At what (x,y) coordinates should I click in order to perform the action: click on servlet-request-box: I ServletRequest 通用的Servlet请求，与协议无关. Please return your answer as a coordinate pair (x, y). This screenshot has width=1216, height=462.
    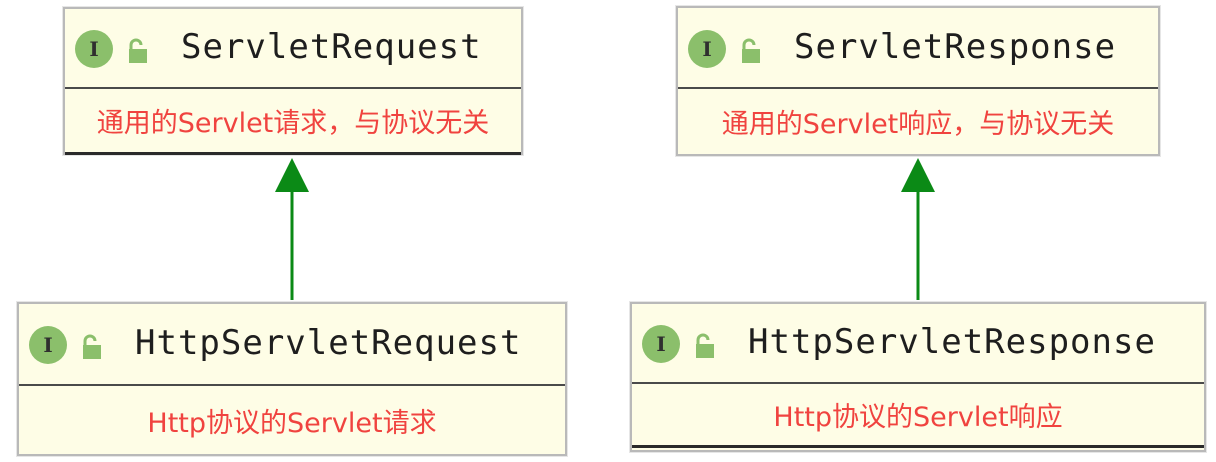
    Looking at the image, I should click on (293, 81).